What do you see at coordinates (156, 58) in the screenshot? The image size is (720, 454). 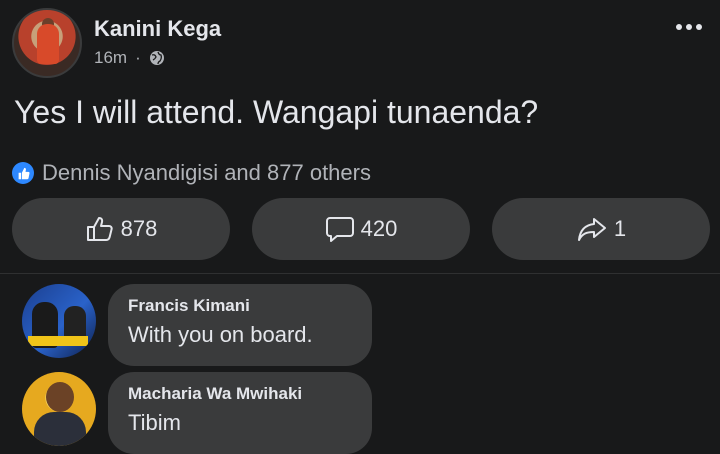 I see `globe-icon` at bounding box center [156, 58].